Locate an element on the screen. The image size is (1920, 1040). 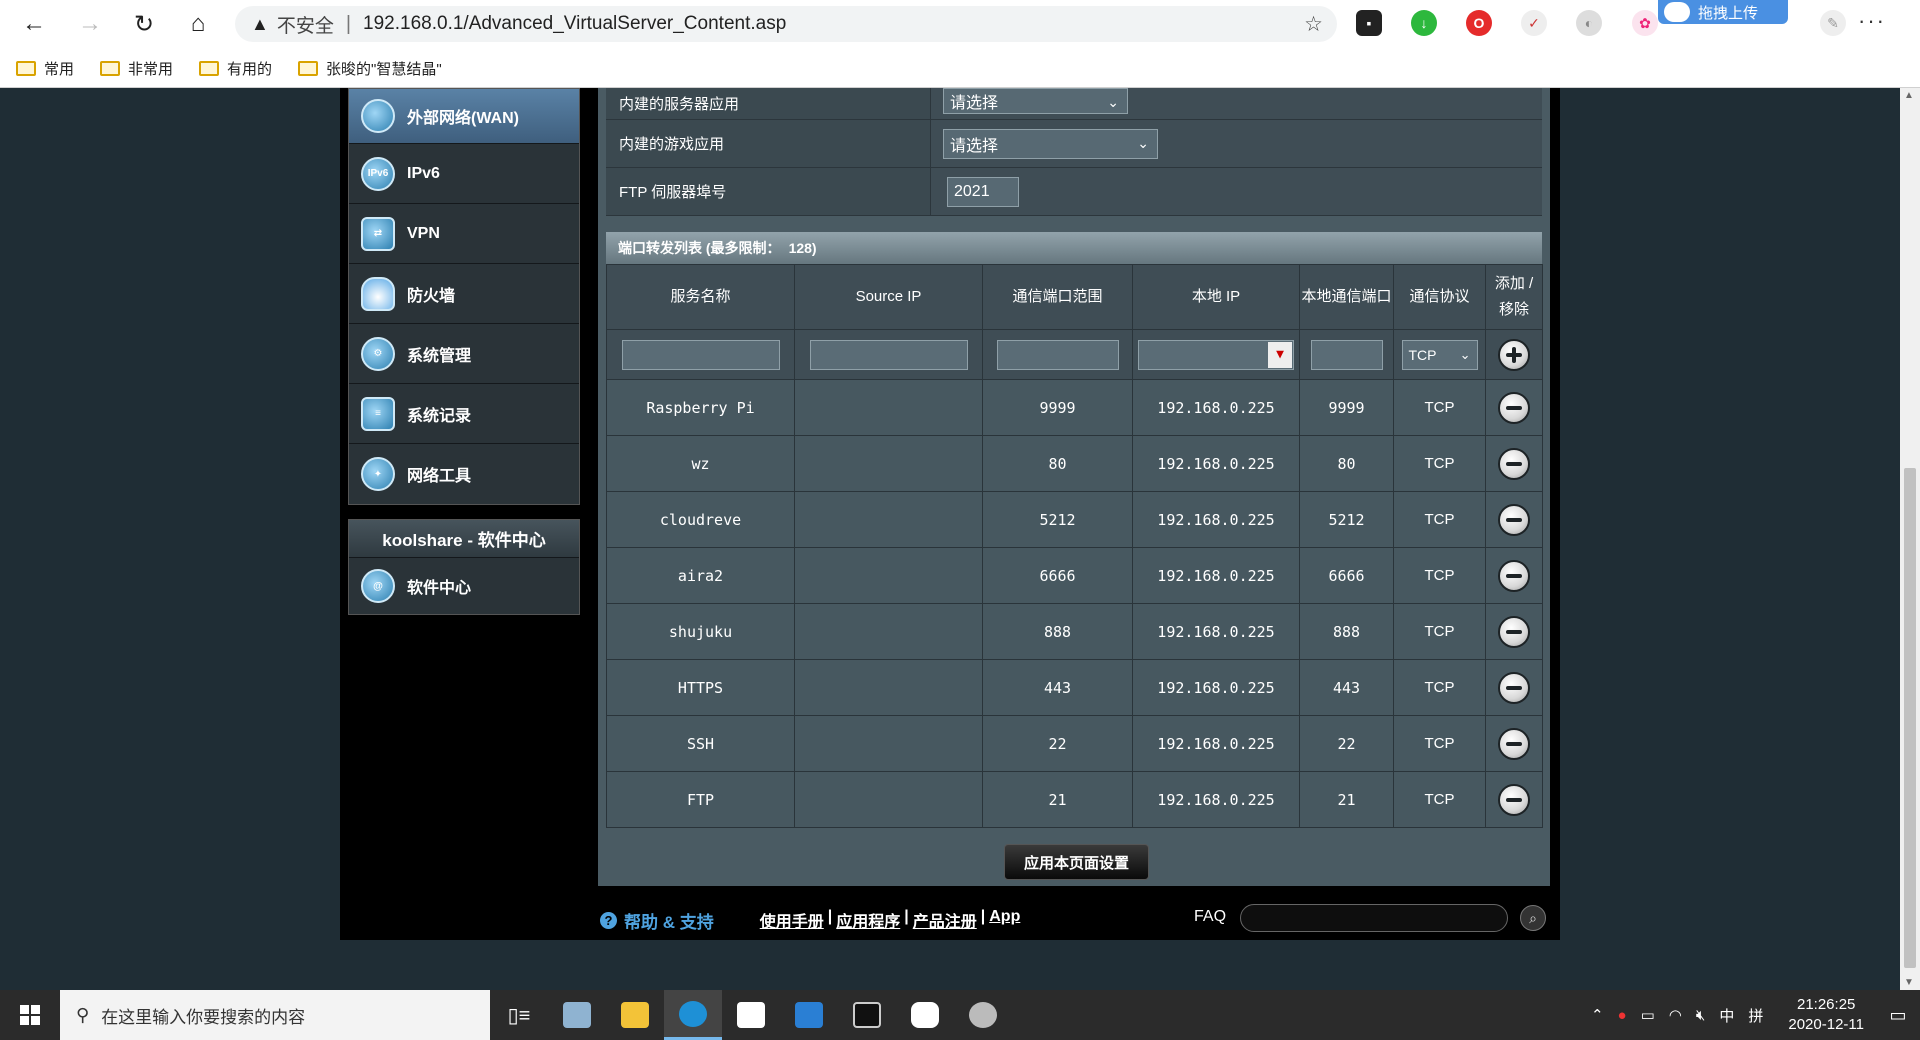
apply-settings-button: 应用本页面设置 is located at coordinates (1076, 862).